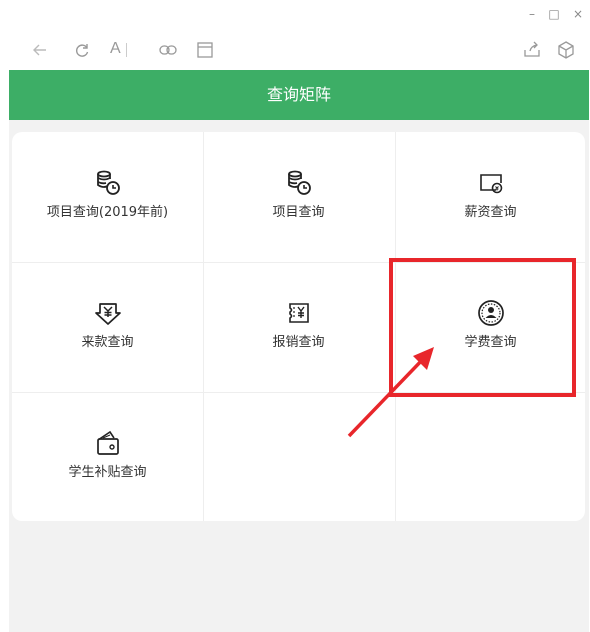  Describe the element at coordinates (566, 50) in the screenshot. I see `cube-icon` at that location.